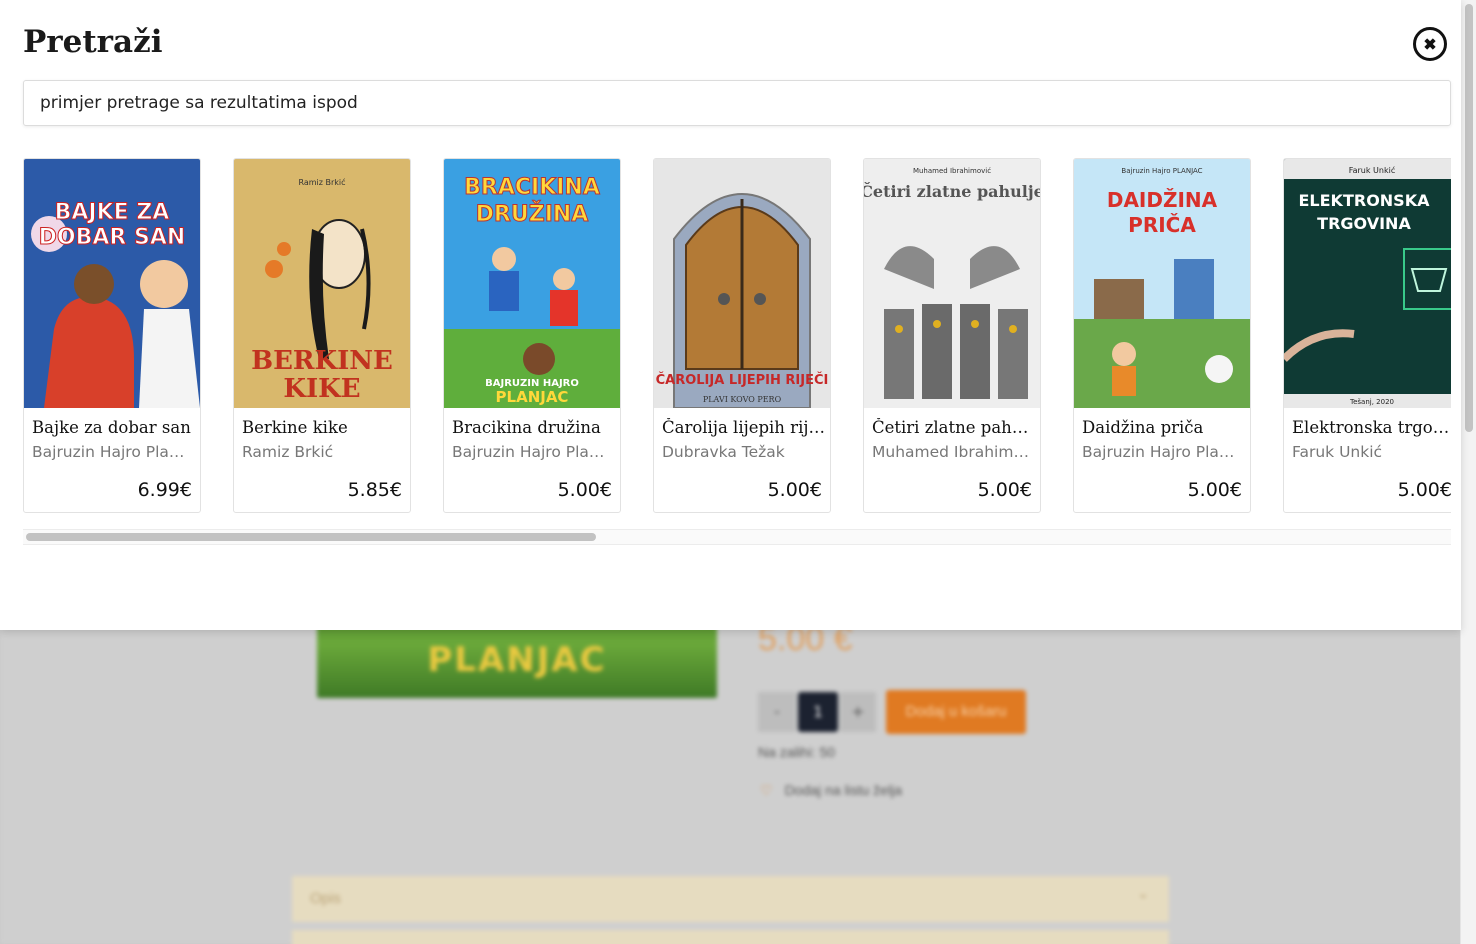  Describe the element at coordinates (843, 790) in the screenshot. I see `background-wishlist-label: Dodaj na listu želja` at that location.